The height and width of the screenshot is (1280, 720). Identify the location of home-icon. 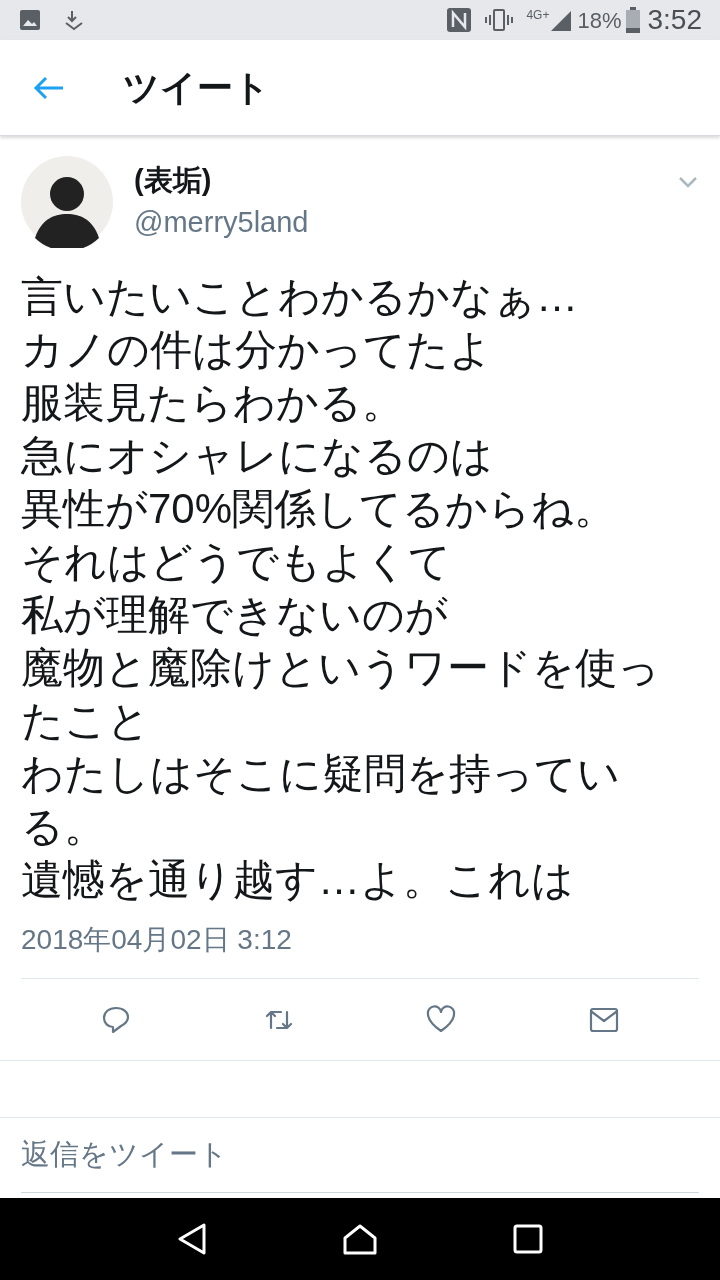
(360, 1239).